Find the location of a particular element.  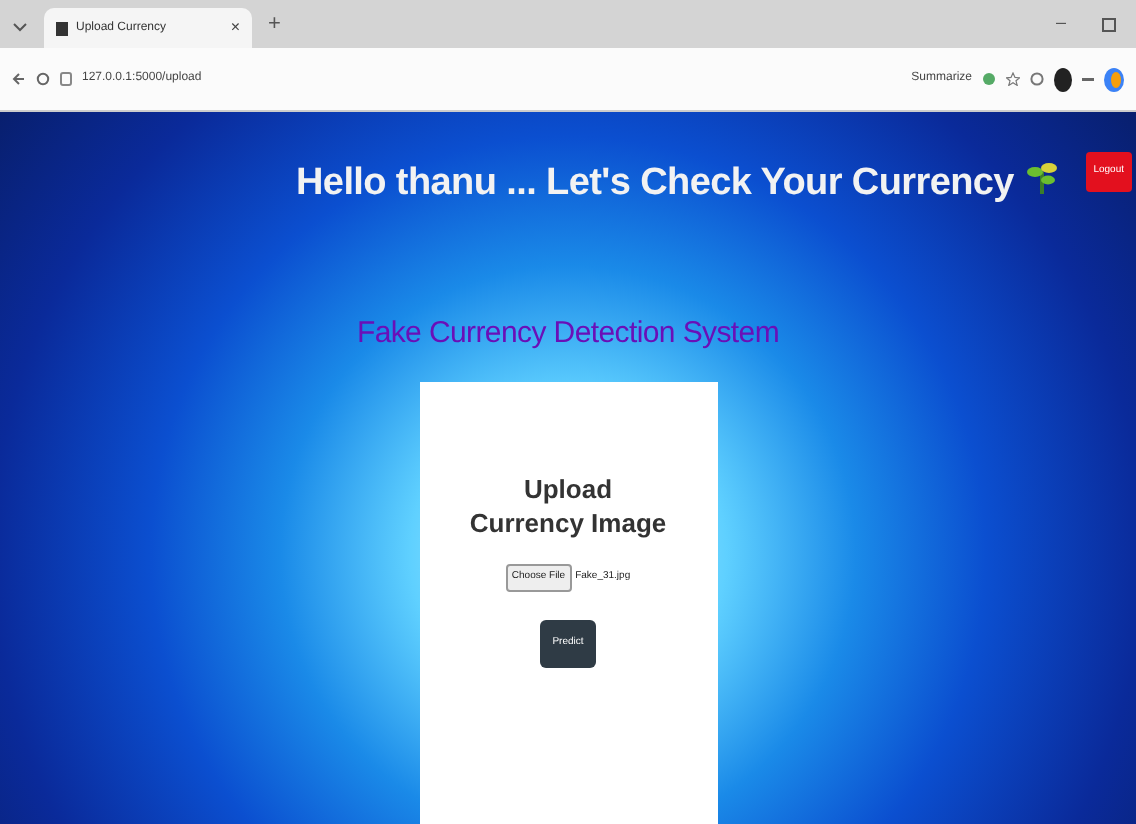

new-tab-button: + is located at coordinates (274, 23).